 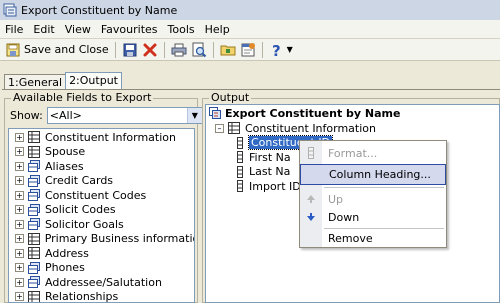 I want to click on show-label: Show:, so click(x=26, y=115).